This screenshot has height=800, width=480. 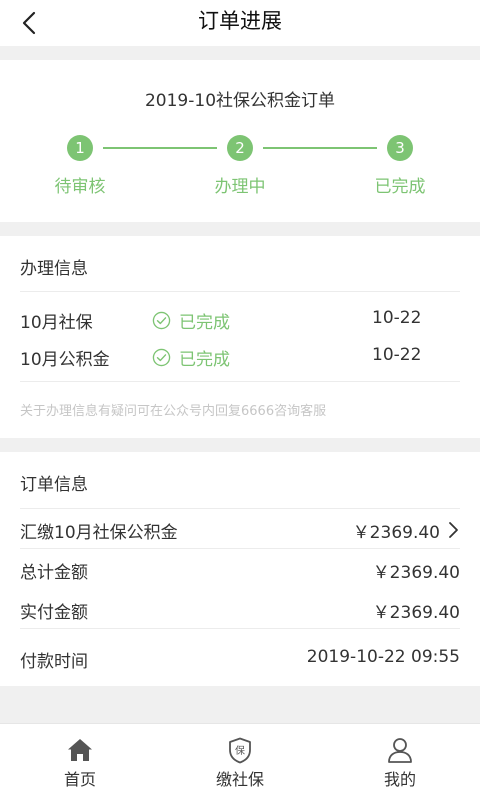 I want to click on step-3-label: 已完成, so click(x=400, y=187).